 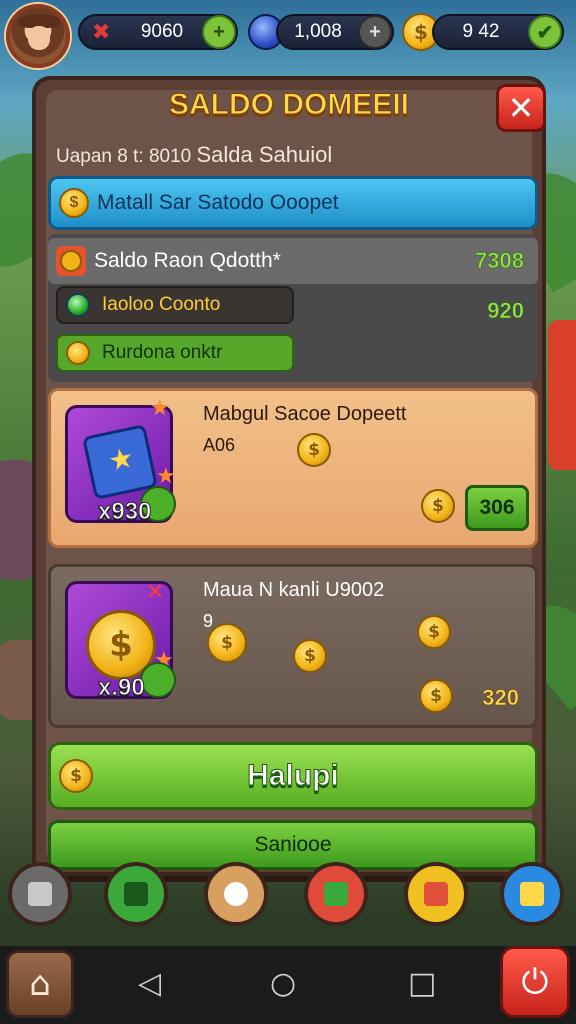 What do you see at coordinates (78, 305) in the screenshot?
I see `gem-icon` at bounding box center [78, 305].